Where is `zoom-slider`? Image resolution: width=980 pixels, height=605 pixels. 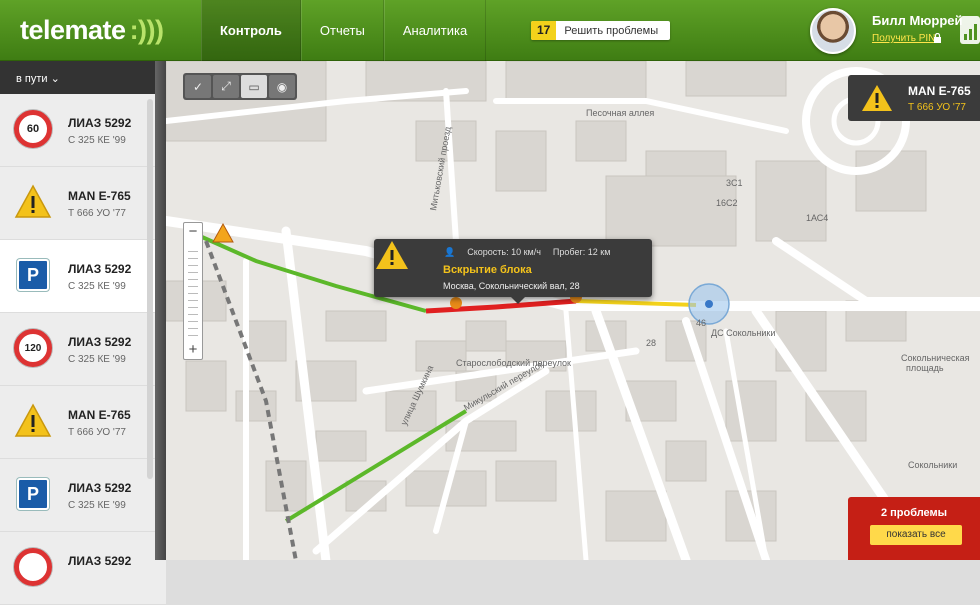
zoom-slider is located at coordinates (193, 292).